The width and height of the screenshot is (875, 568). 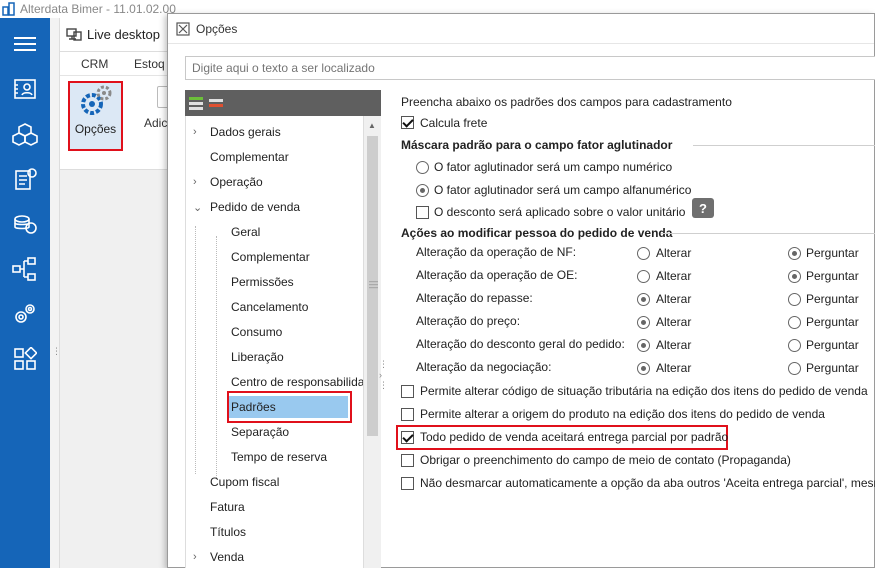 What do you see at coordinates (496, 252) in the screenshot?
I see `acao-label: Alteração da operação de NF:` at bounding box center [496, 252].